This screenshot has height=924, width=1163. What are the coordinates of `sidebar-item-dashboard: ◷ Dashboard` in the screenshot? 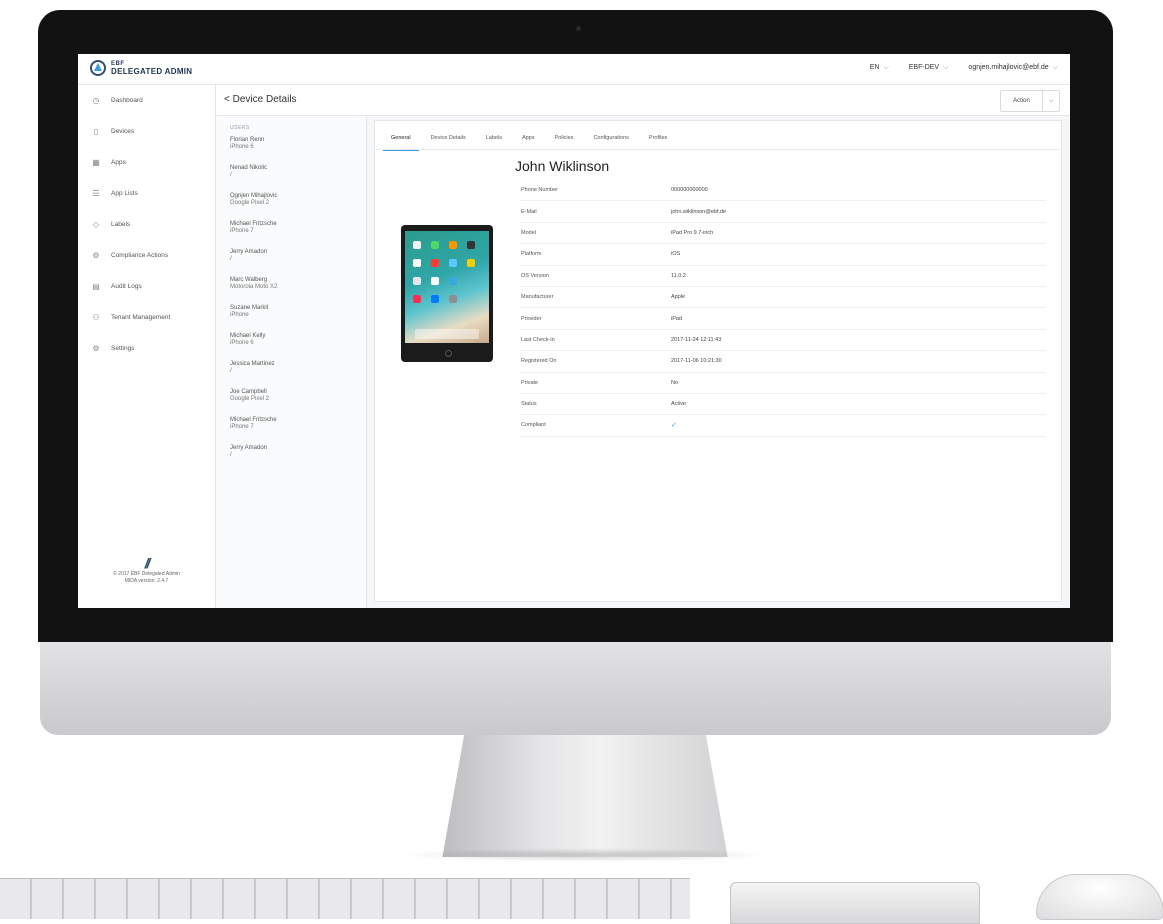 It's located at (146, 100).